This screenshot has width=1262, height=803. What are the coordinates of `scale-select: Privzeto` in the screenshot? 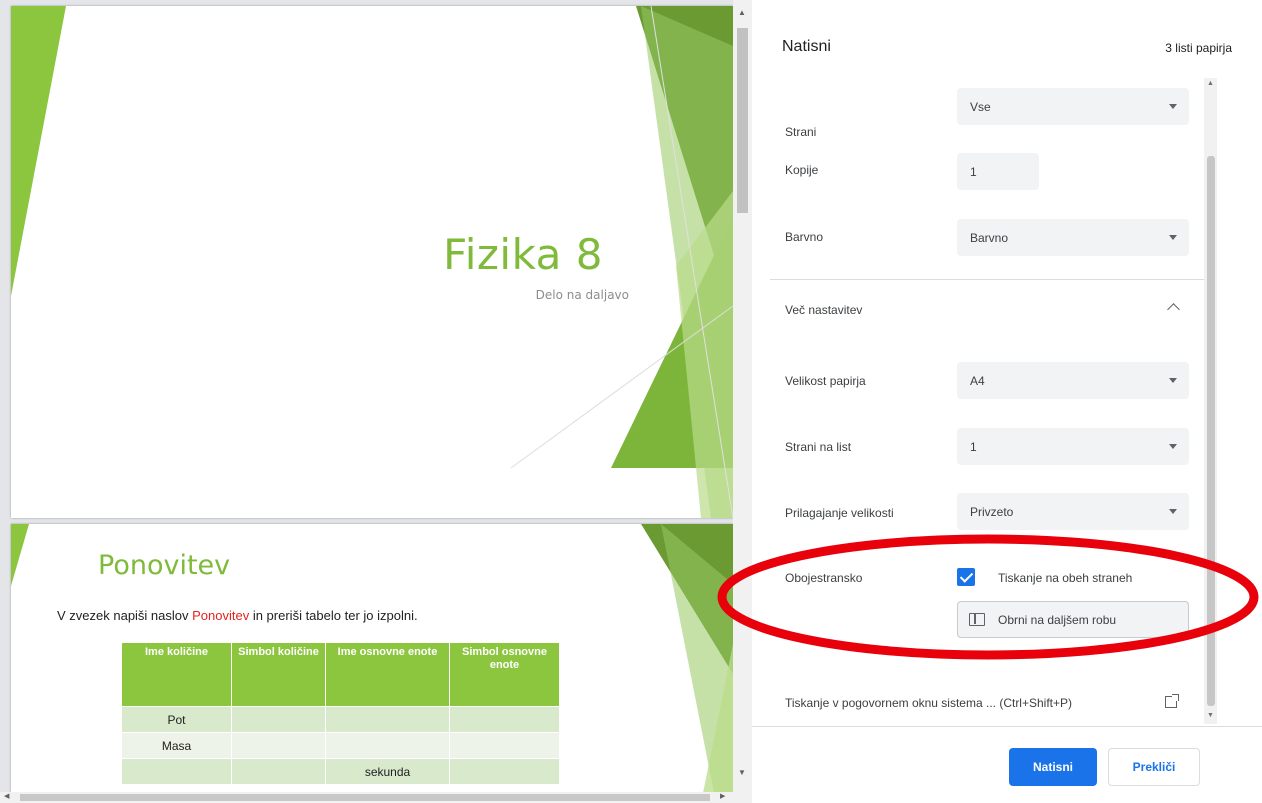 It's located at (1073, 511).